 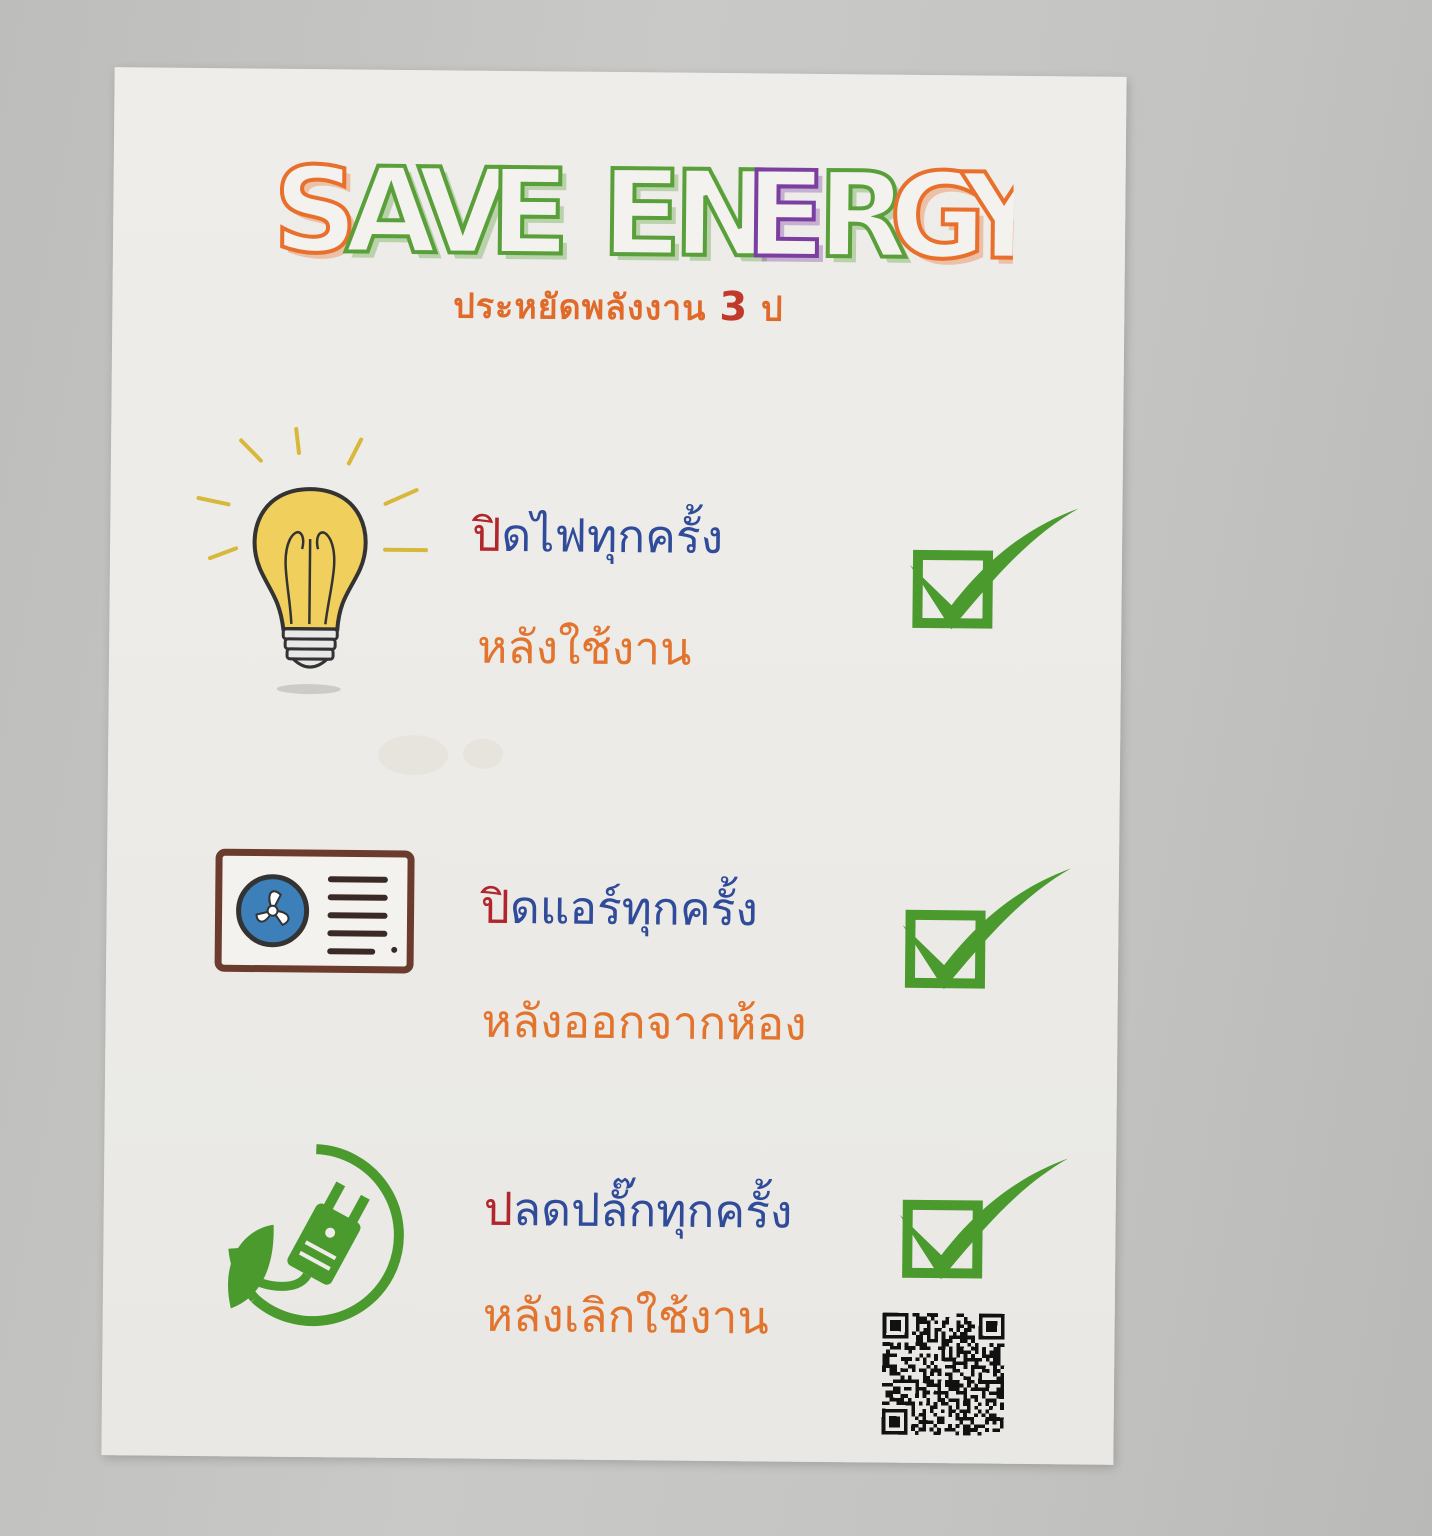 I want to click on poster-title: SSAAVVEE EENNEERRGGYY, so click(x=642, y=211).